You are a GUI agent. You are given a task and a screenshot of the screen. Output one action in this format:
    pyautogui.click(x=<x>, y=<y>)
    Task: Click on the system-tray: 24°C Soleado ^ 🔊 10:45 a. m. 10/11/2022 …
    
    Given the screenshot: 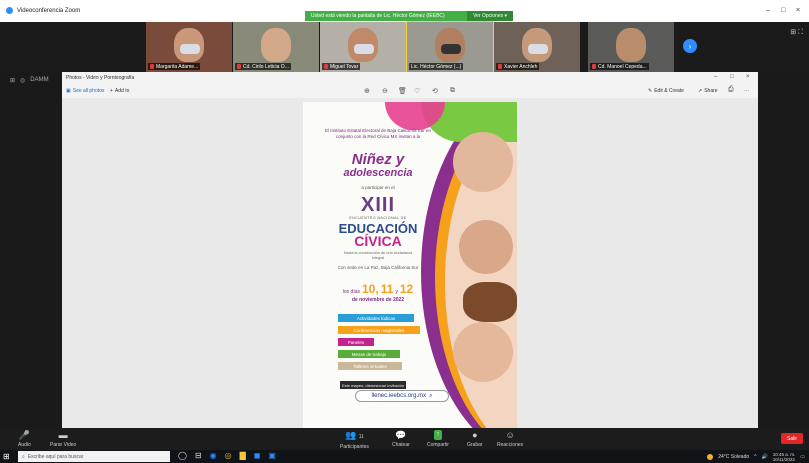 What is the action you would take?
    pyautogui.click(x=756, y=457)
    